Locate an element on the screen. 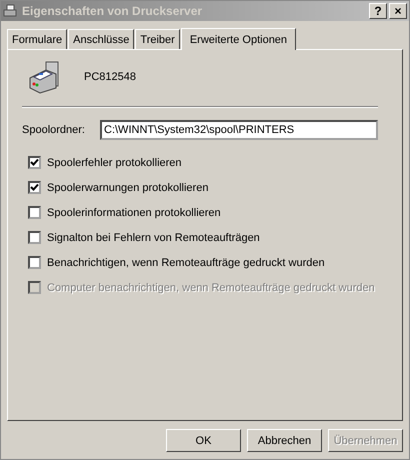 The height and width of the screenshot is (460, 410). help-button: ? is located at coordinates (378, 11).